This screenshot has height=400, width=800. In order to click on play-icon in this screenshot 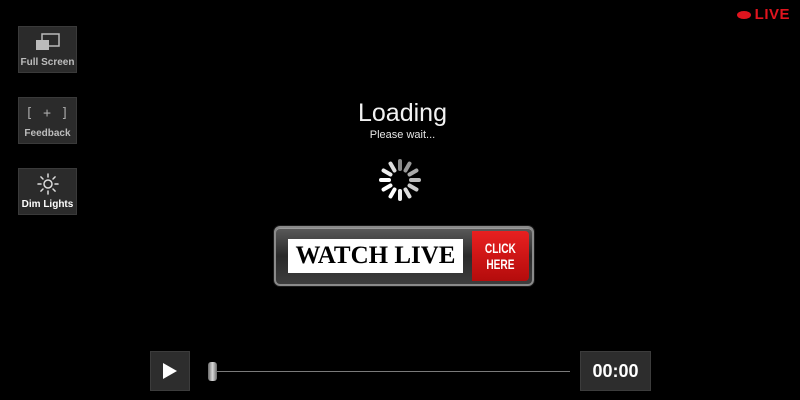, I will do `click(170, 371)`.